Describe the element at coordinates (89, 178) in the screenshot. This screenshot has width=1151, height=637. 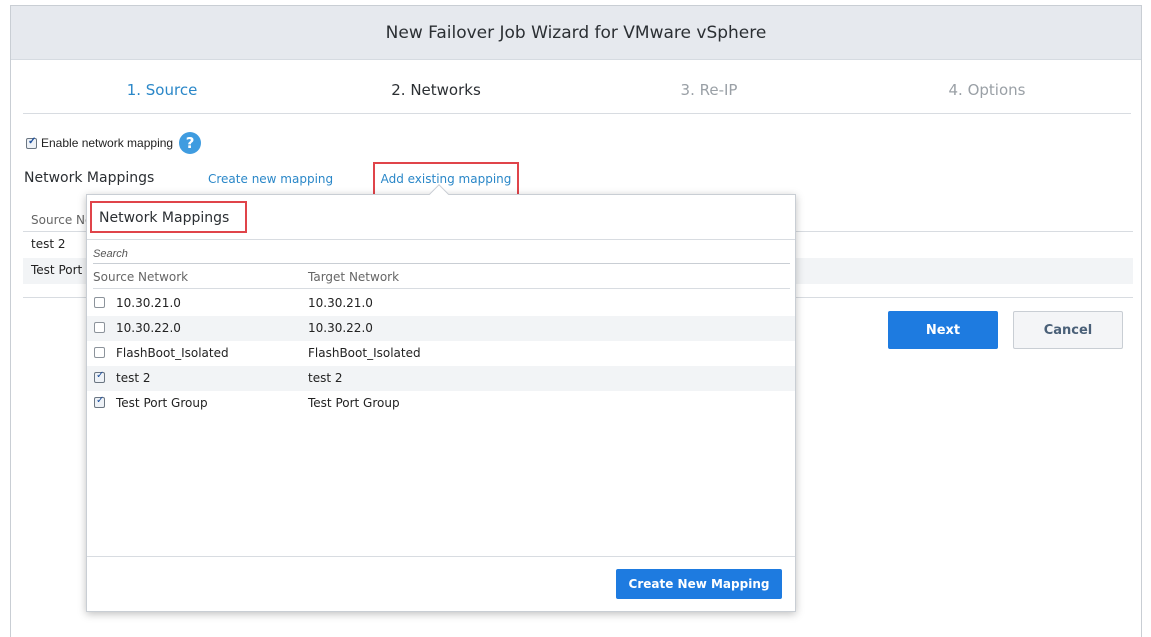
I see `network-mappings-label: Network Mappings` at that location.